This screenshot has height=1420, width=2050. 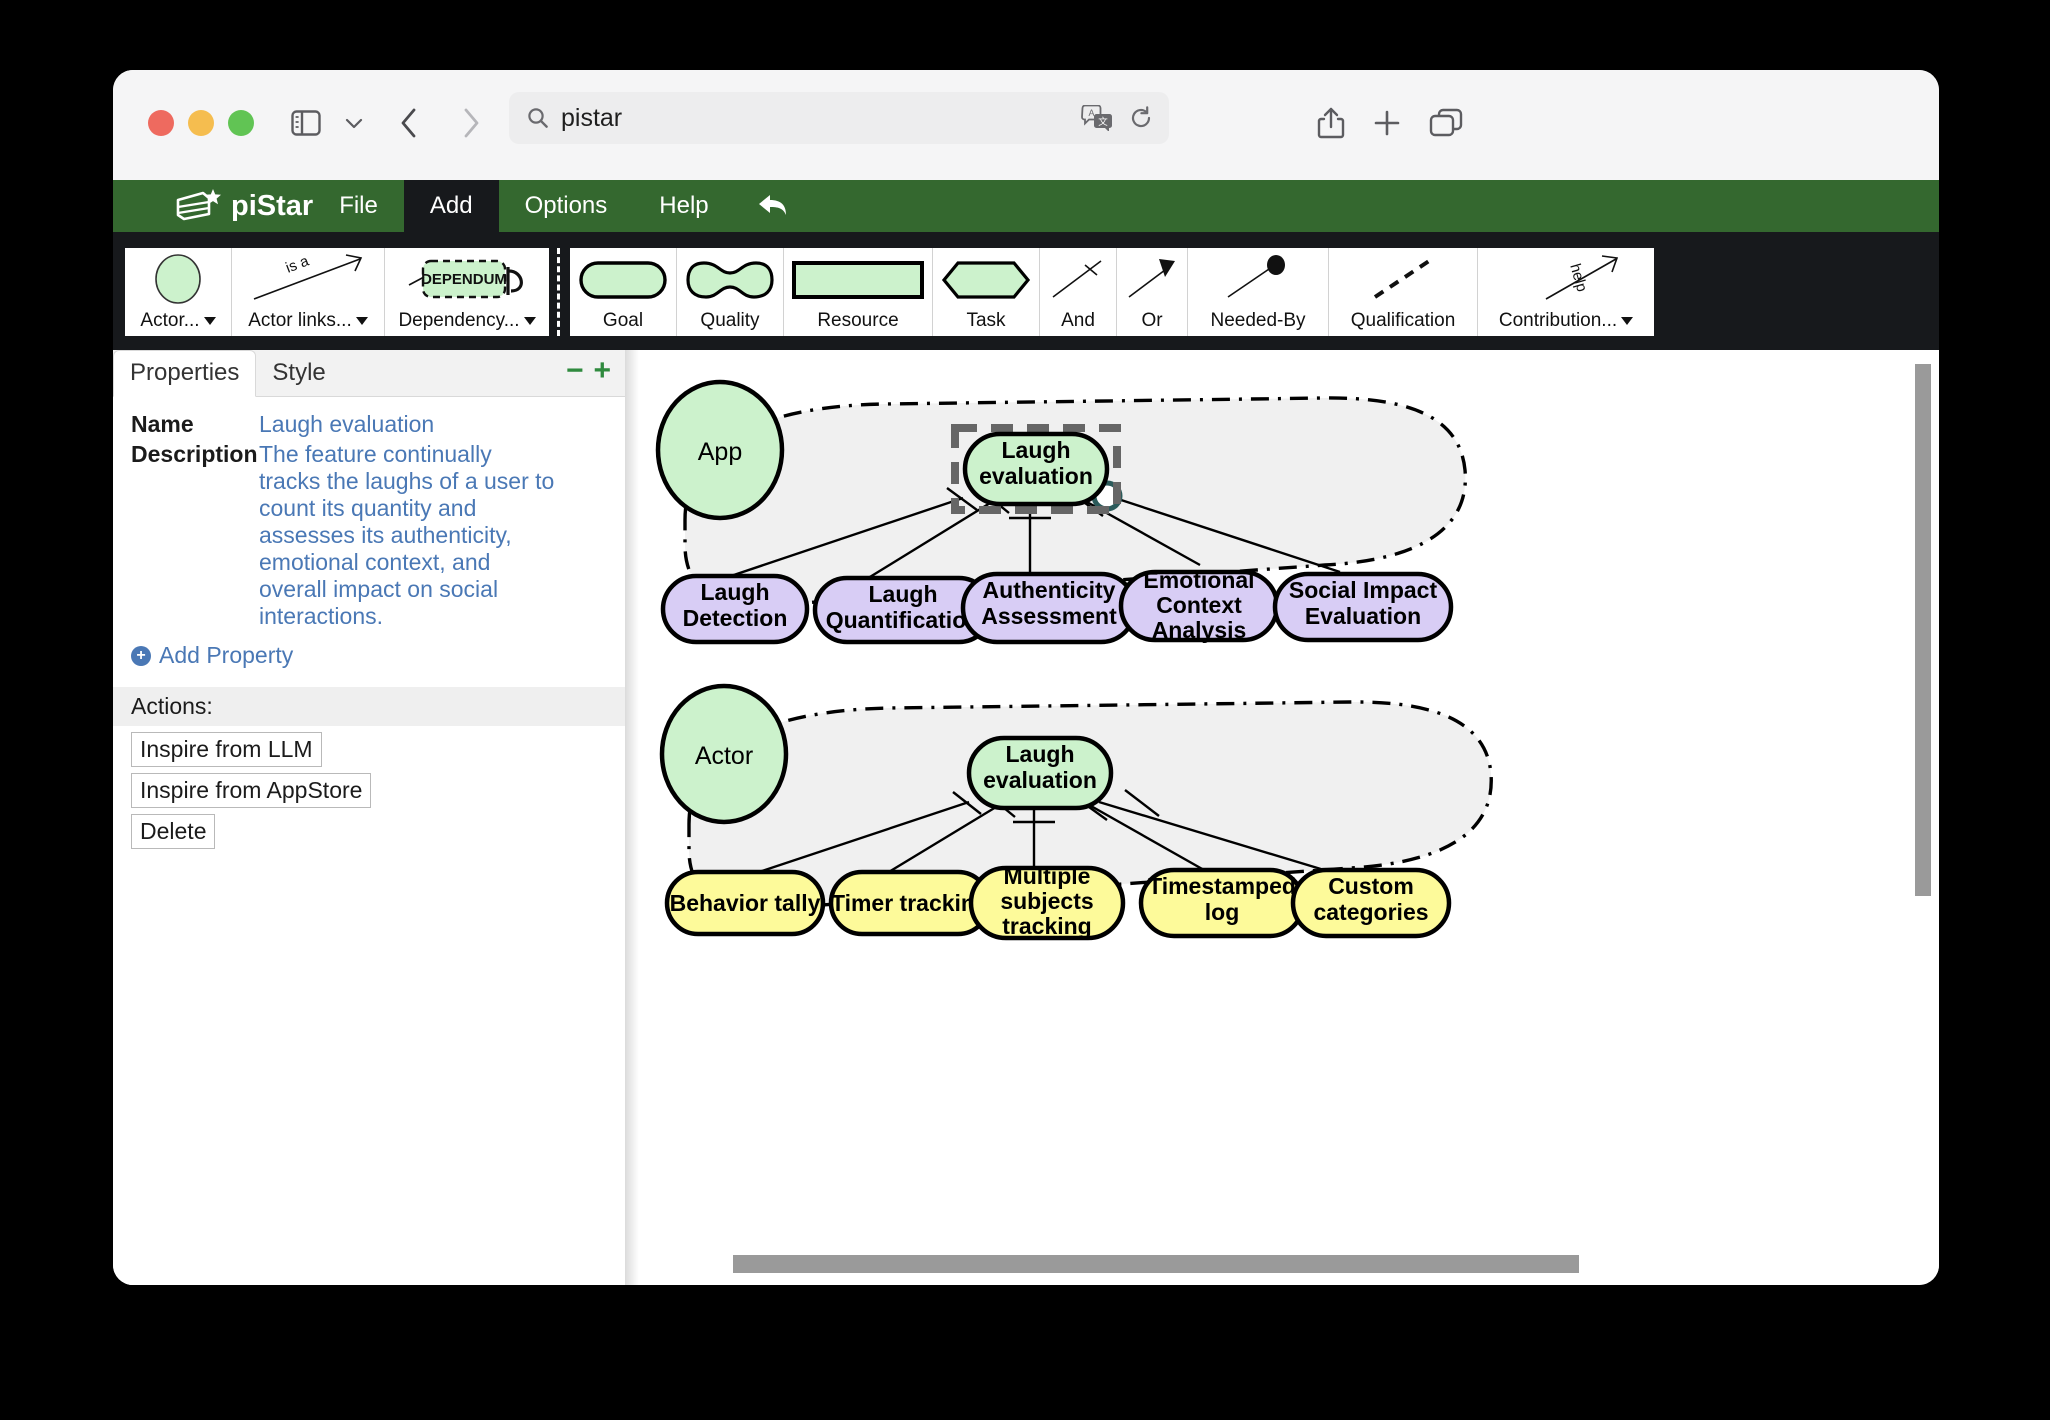 What do you see at coordinates (566, 206) in the screenshot?
I see `menu-options: Options` at bounding box center [566, 206].